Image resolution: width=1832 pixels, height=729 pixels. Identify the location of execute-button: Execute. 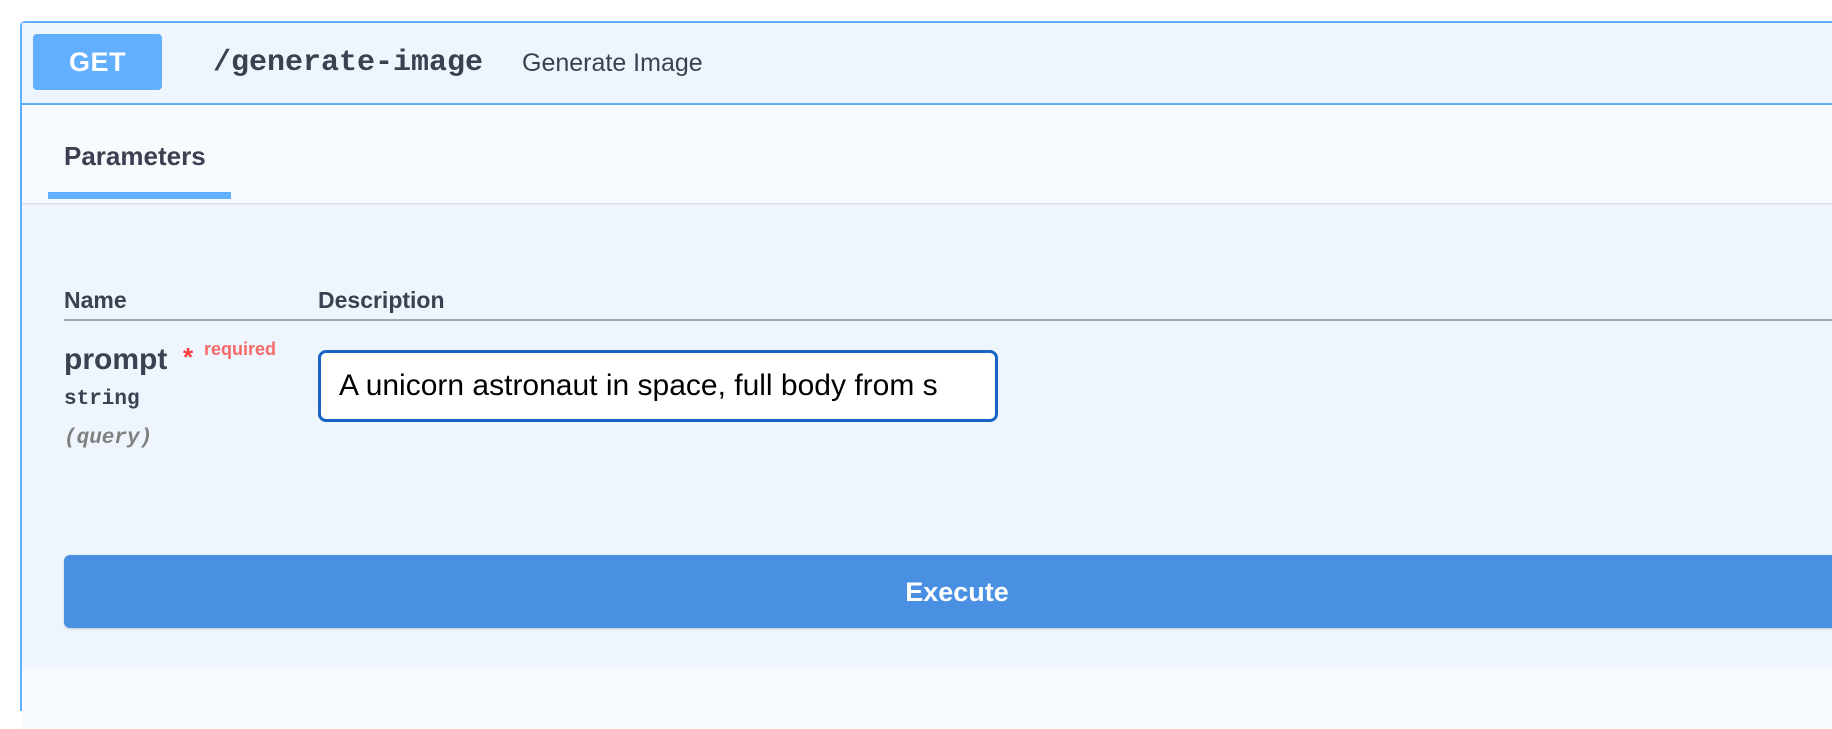
(948, 591).